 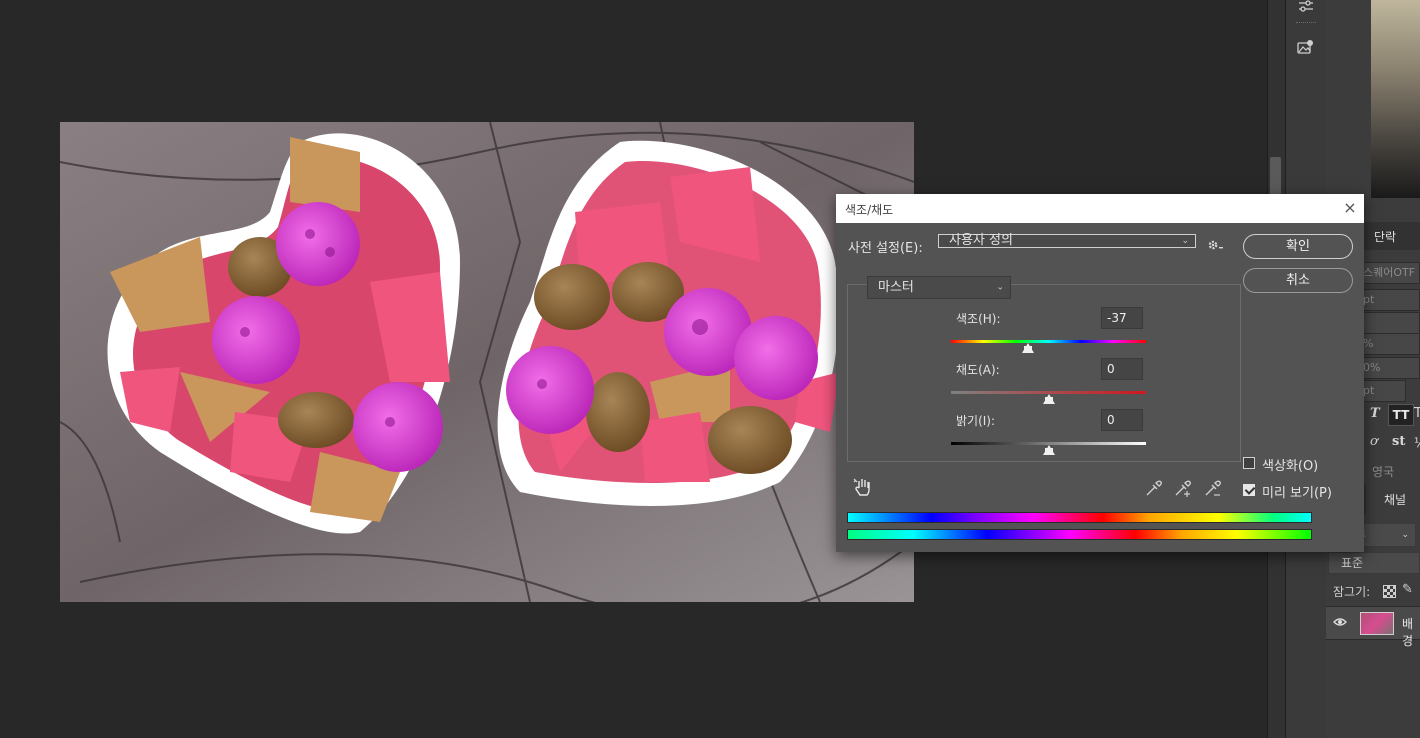 I want to click on hand-icon, so click(x=863, y=487).